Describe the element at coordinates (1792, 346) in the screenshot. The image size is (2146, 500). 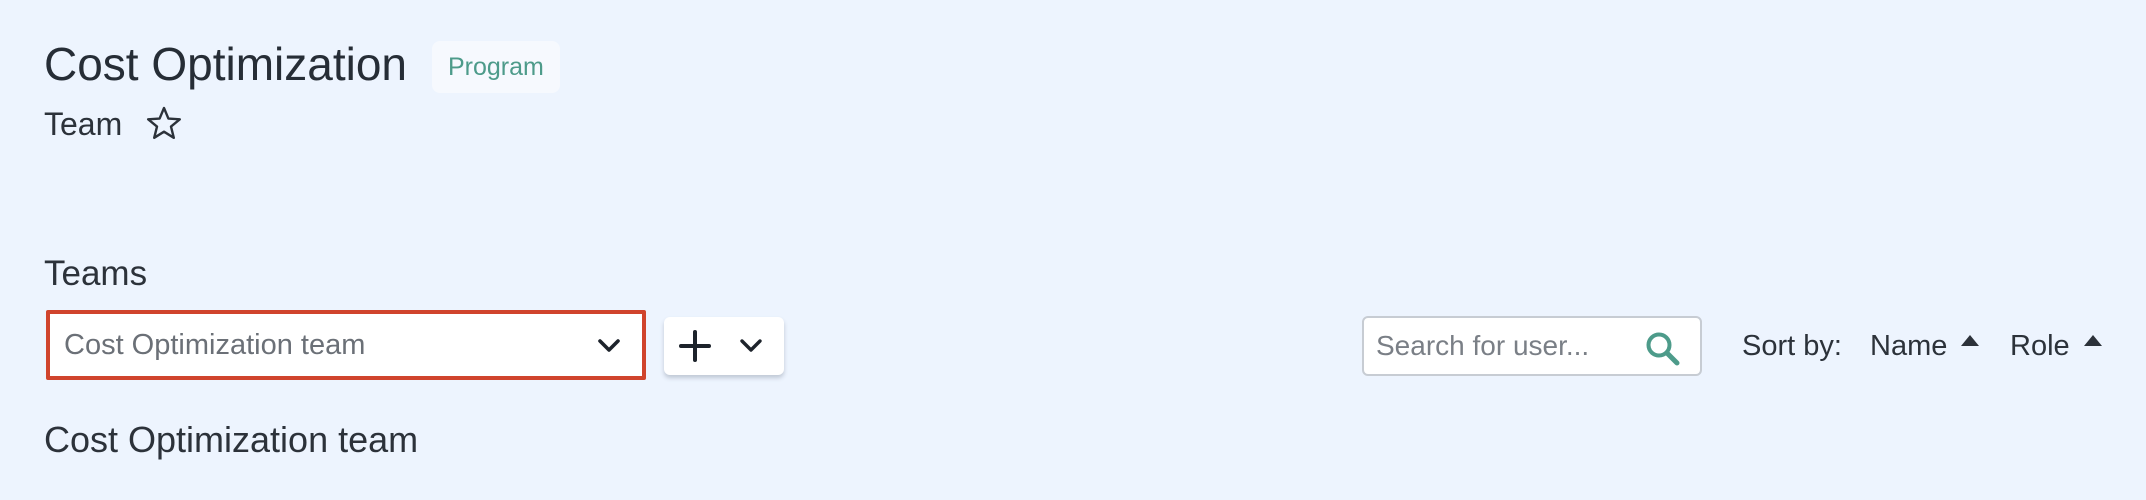
I see `sort-by-label: Sort by:` at that location.